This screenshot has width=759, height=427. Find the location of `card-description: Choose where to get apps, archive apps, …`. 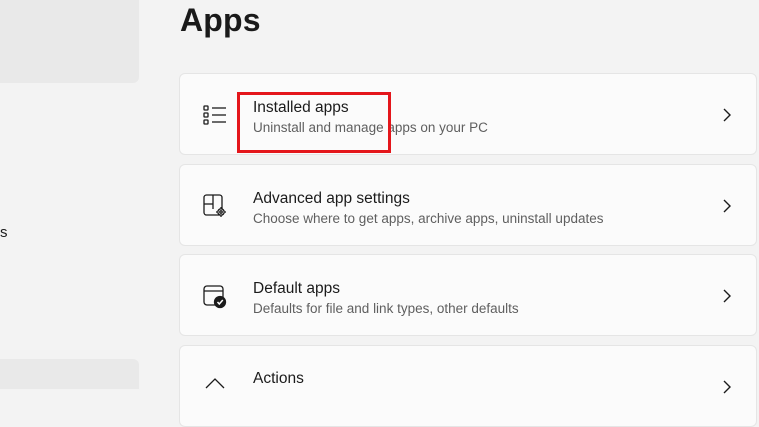

card-description: Choose where to get apps, archive apps, … is located at coordinates (428, 218).